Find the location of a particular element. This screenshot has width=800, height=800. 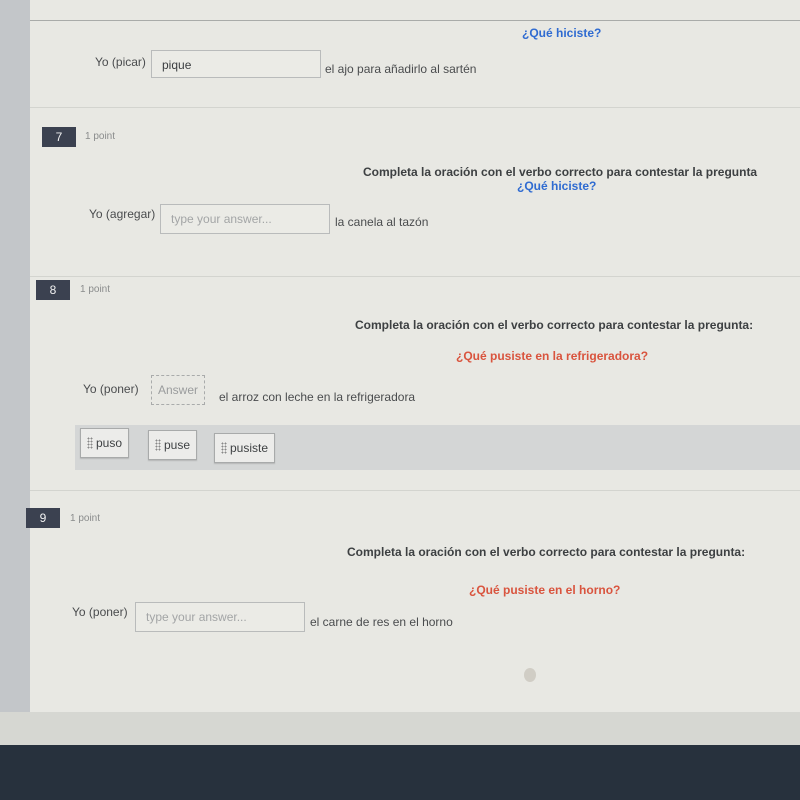

subject-label: Yo (agregar) is located at coordinates (122, 214).